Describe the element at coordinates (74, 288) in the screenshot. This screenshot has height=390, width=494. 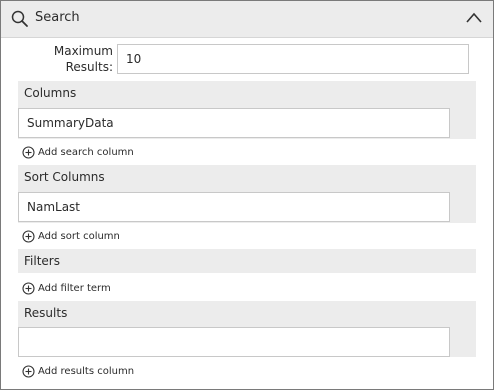
I see `add-filter-term-label: Add filter term` at that location.